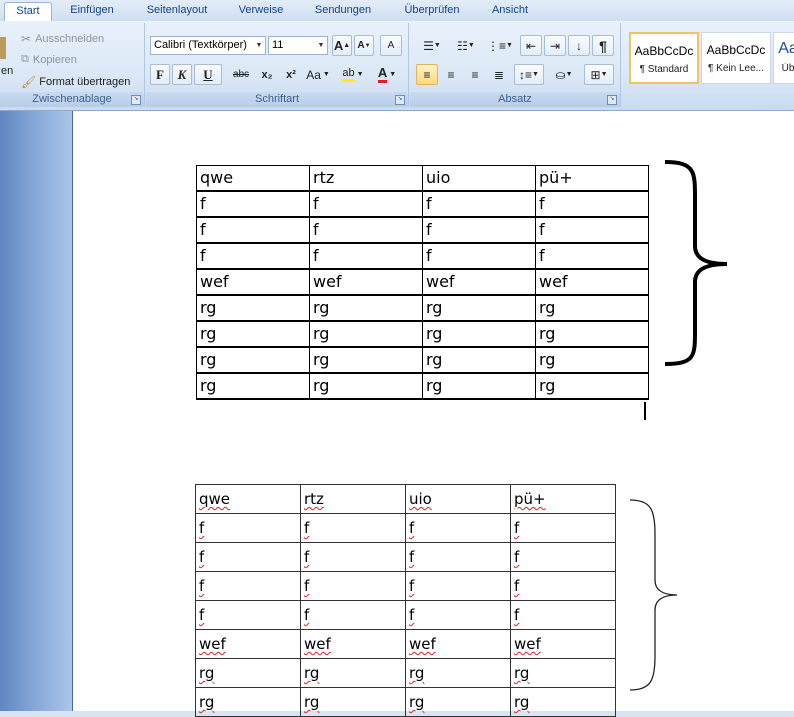  I want to click on italic-button: K, so click(182, 74).